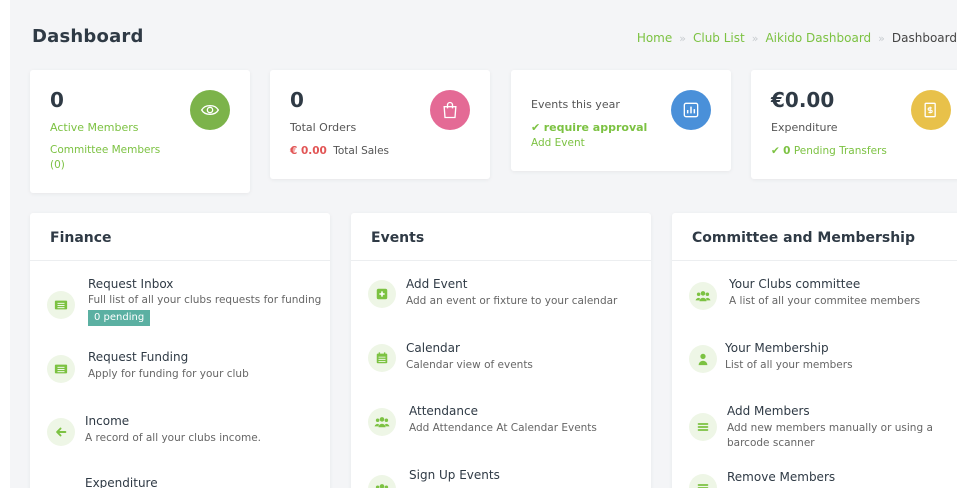  What do you see at coordinates (503, 428) in the screenshot?
I see `attendance-desc: Add Attendance At Calendar Events` at bounding box center [503, 428].